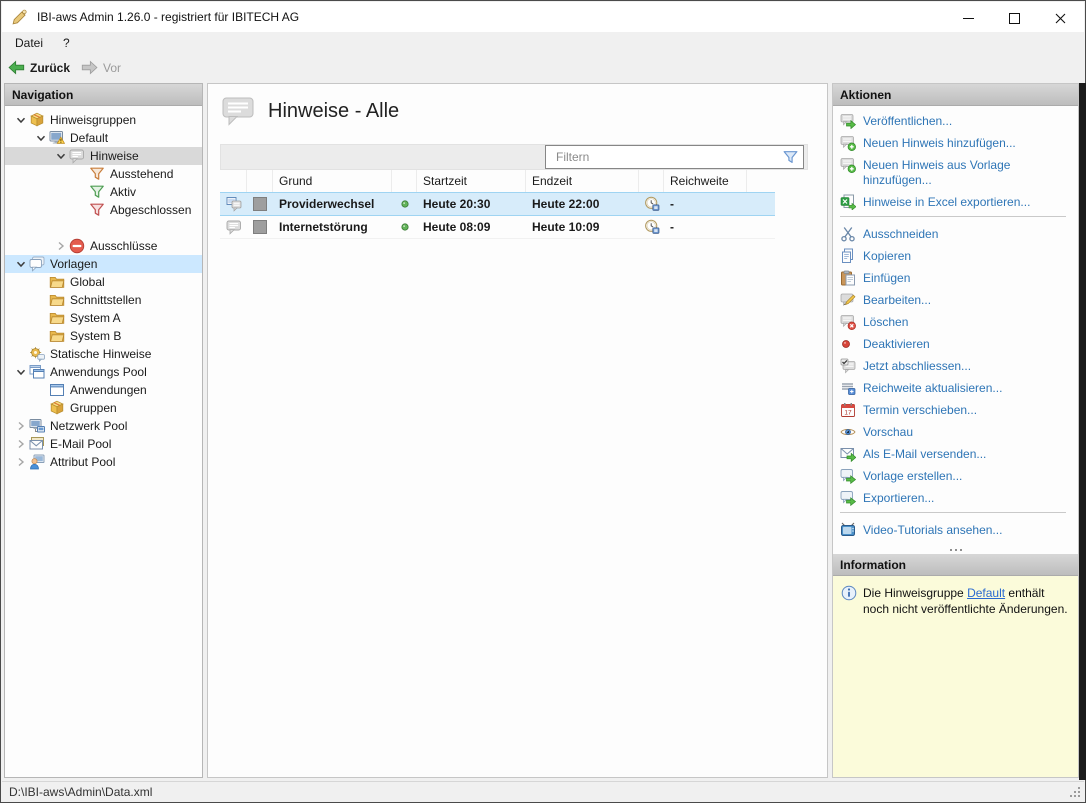 This screenshot has height=803, width=1086. What do you see at coordinates (100, 68) in the screenshot?
I see `forward-button: Vor` at bounding box center [100, 68].